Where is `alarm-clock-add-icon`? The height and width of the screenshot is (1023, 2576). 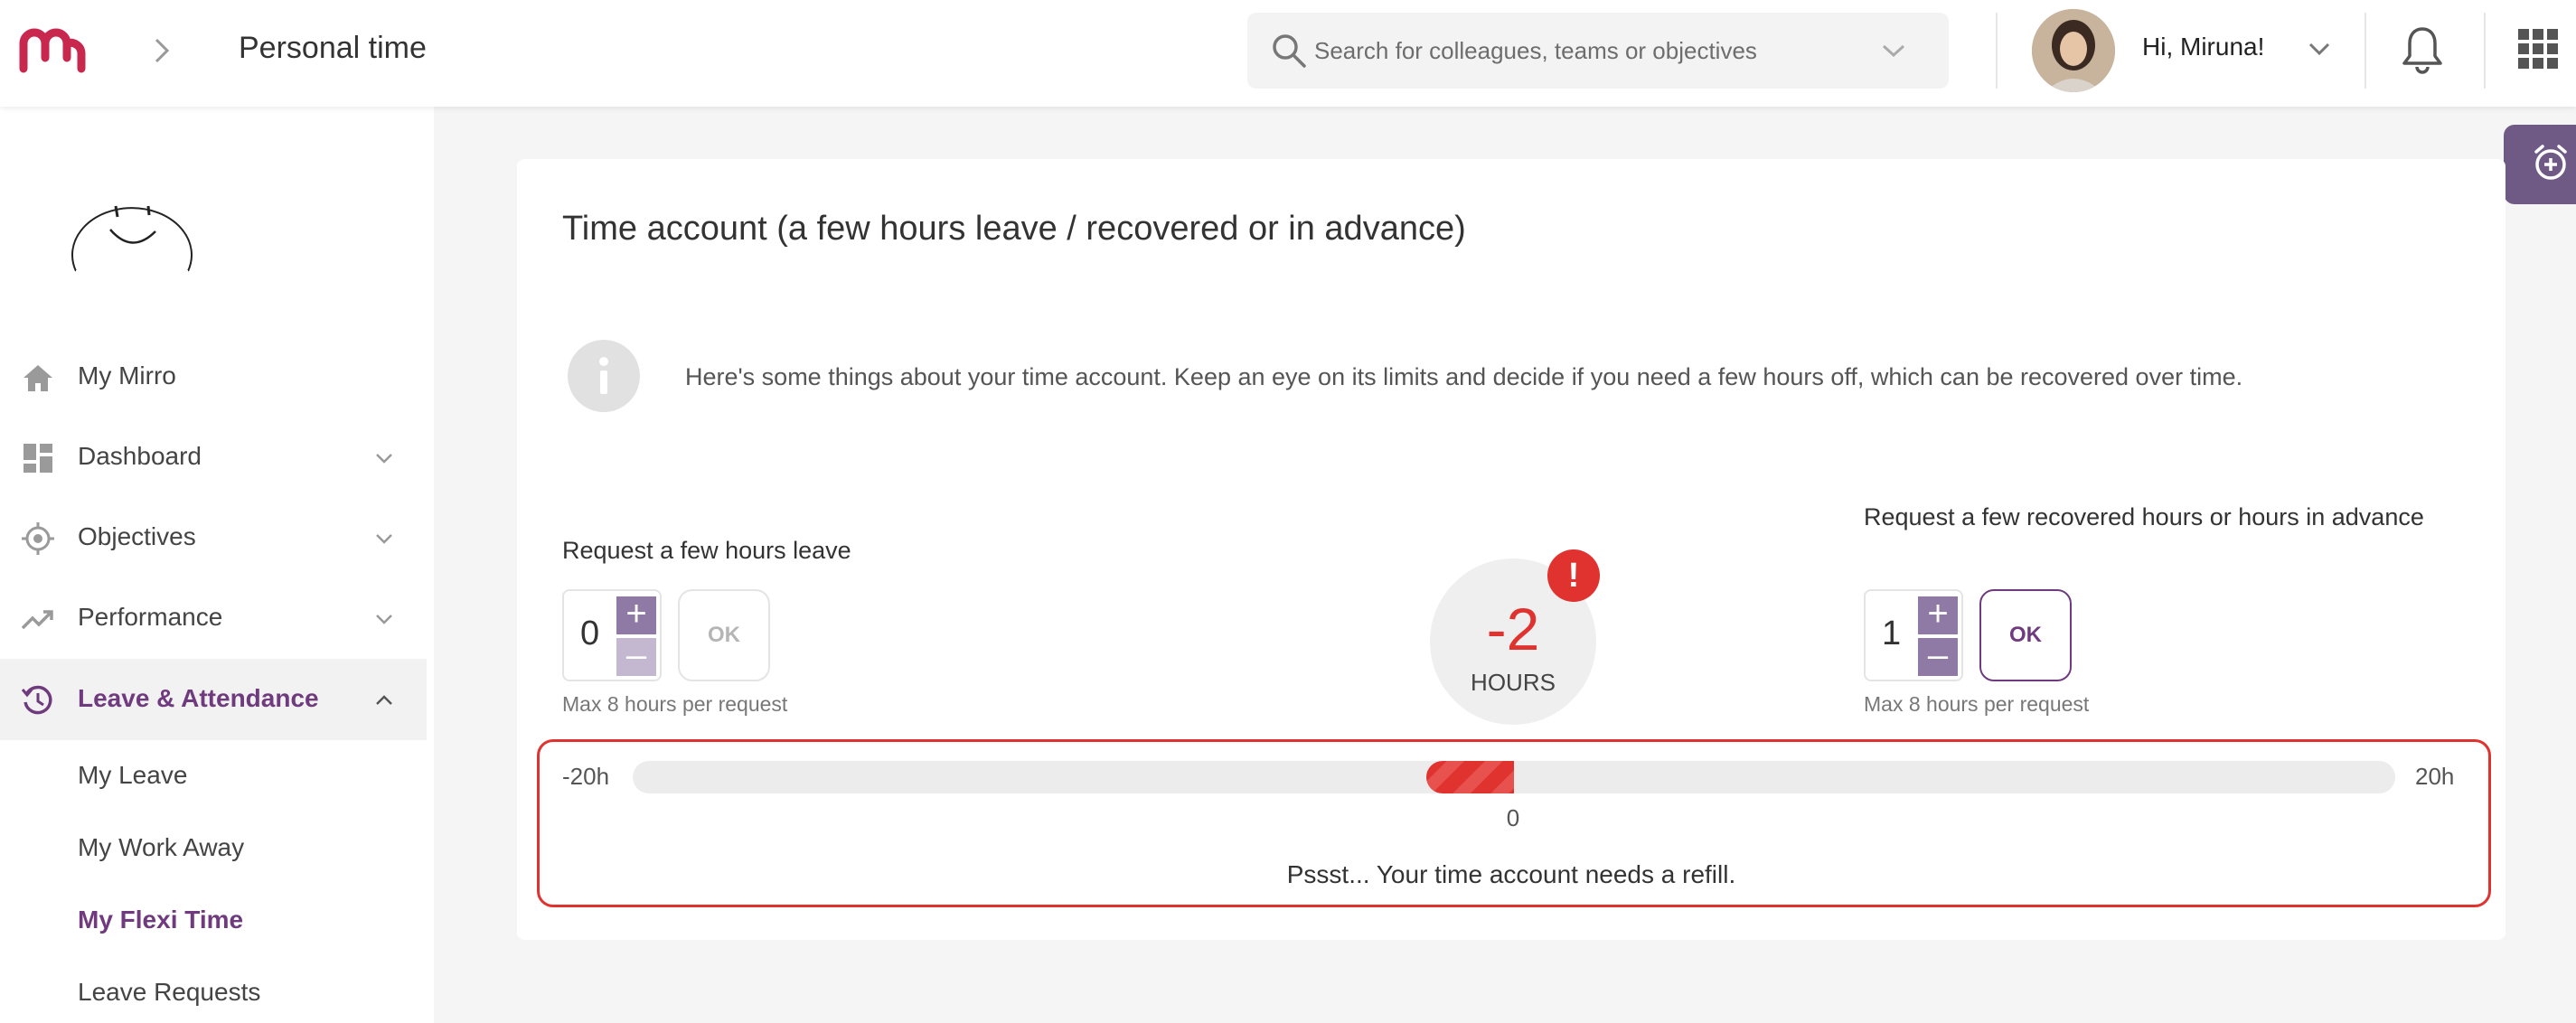 alarm-clock-add-icon is located at coordinates (2550, 162).